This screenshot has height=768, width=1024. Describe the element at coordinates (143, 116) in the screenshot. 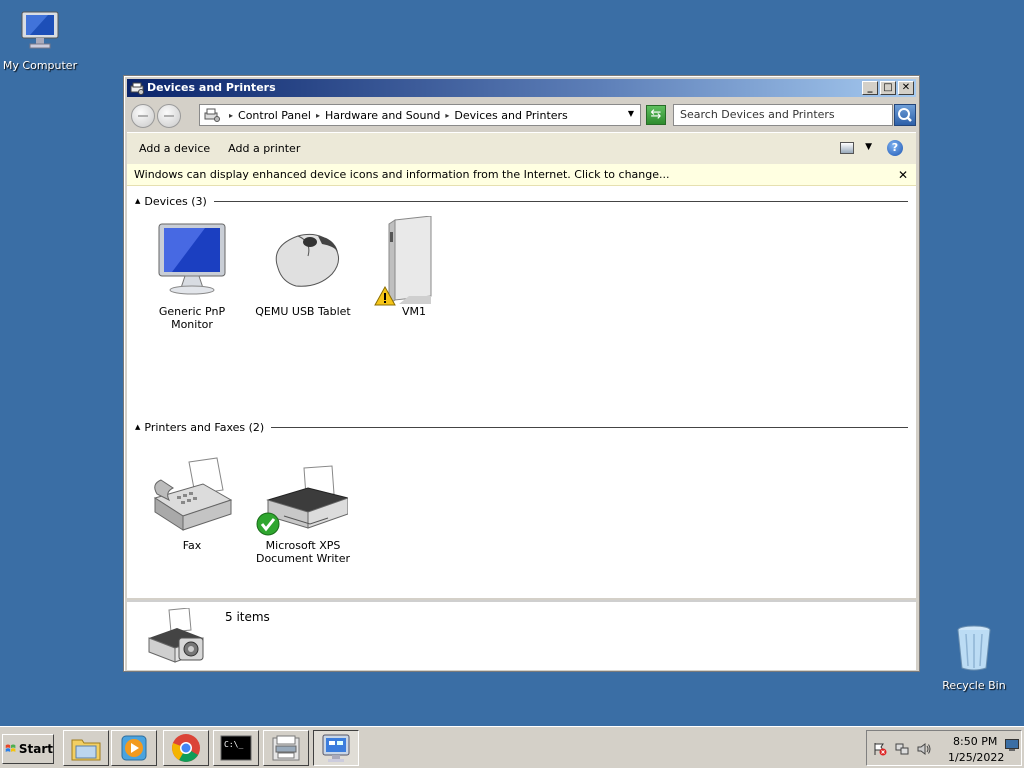

I see `back-button` at that location.